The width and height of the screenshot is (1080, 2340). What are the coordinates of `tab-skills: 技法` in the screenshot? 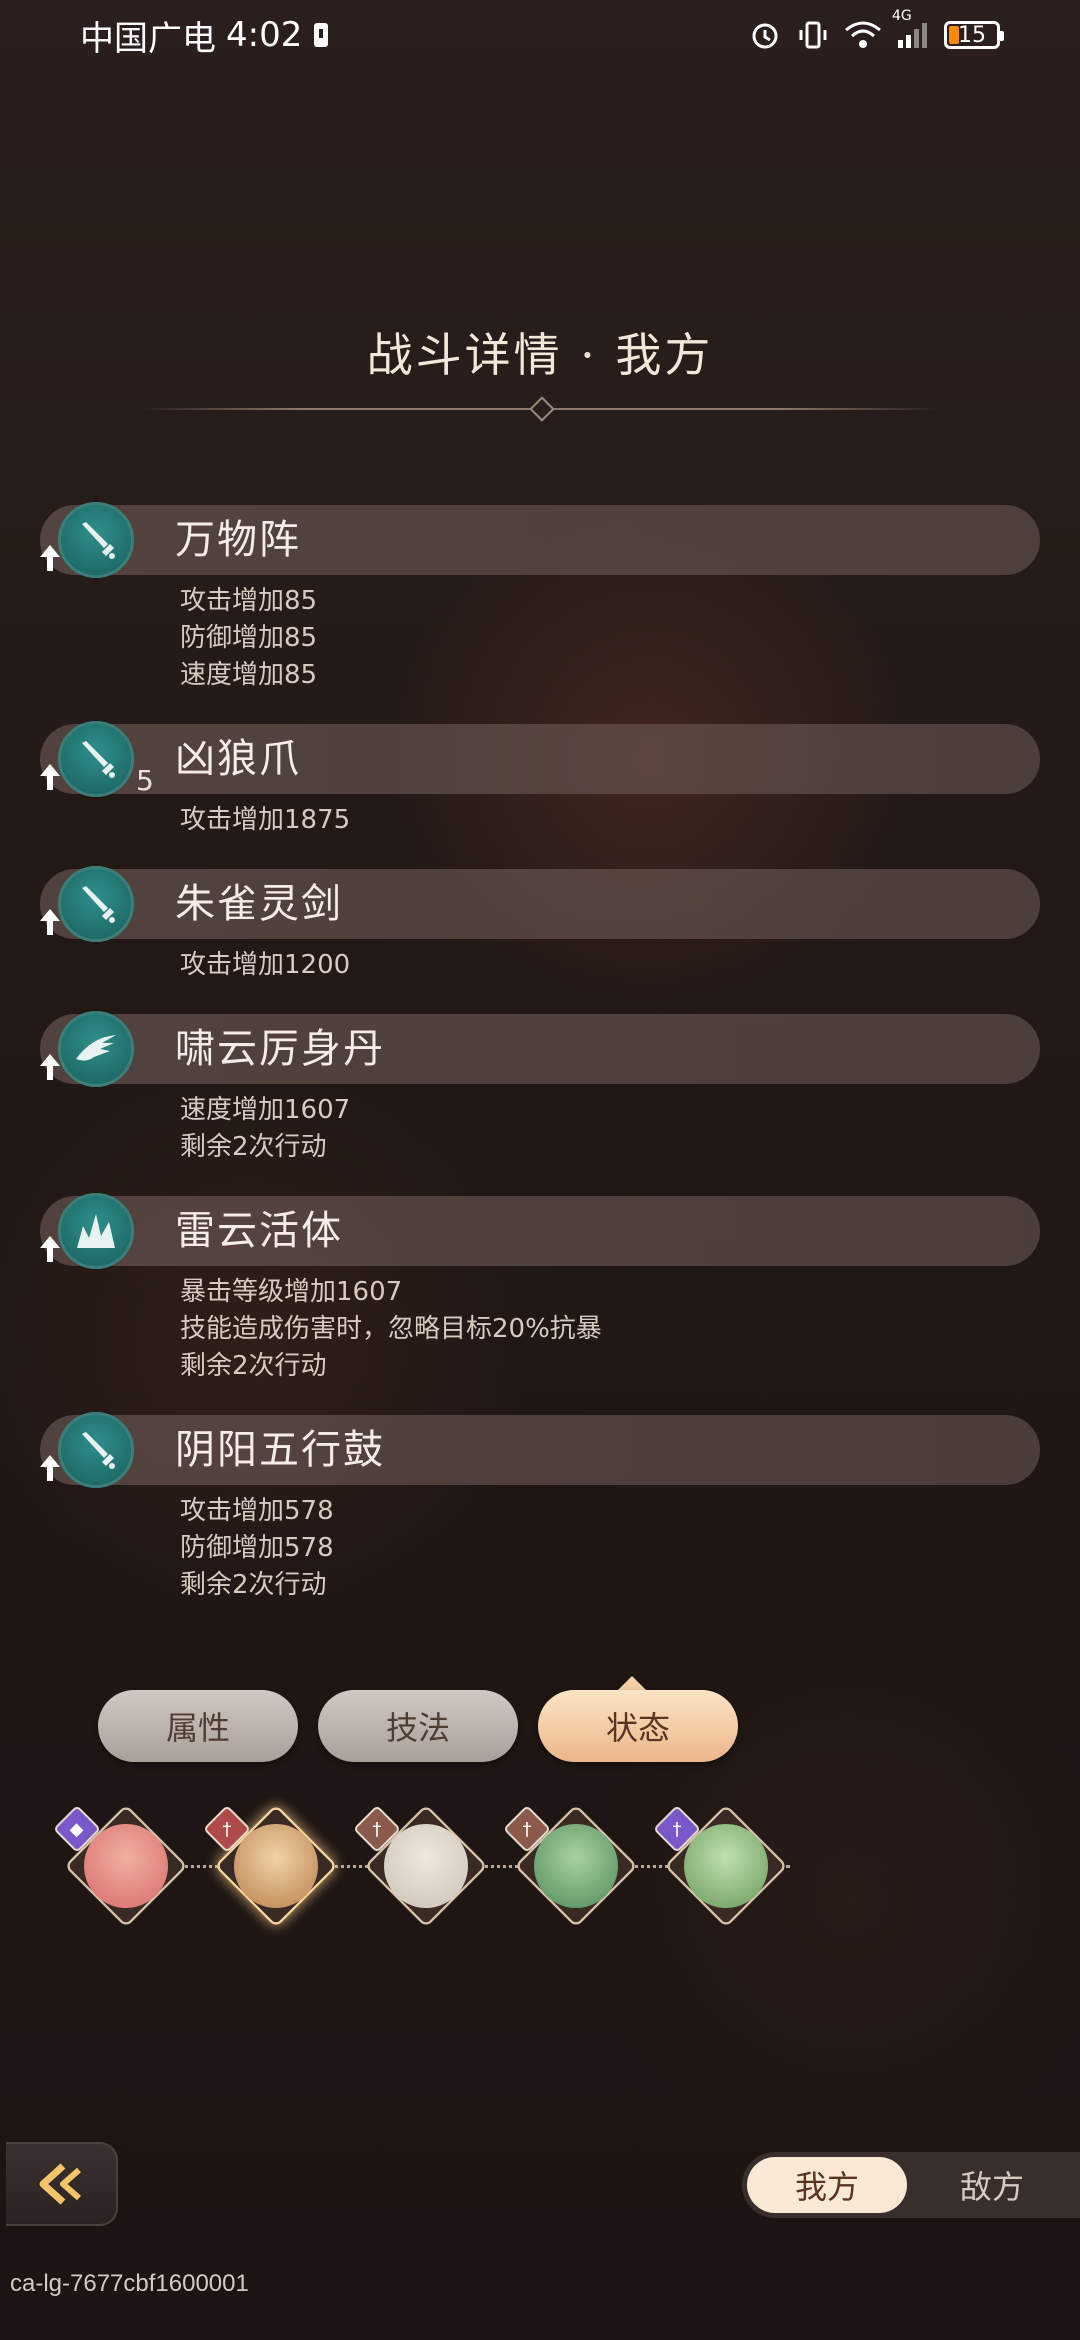 It's located at (418, 1726).